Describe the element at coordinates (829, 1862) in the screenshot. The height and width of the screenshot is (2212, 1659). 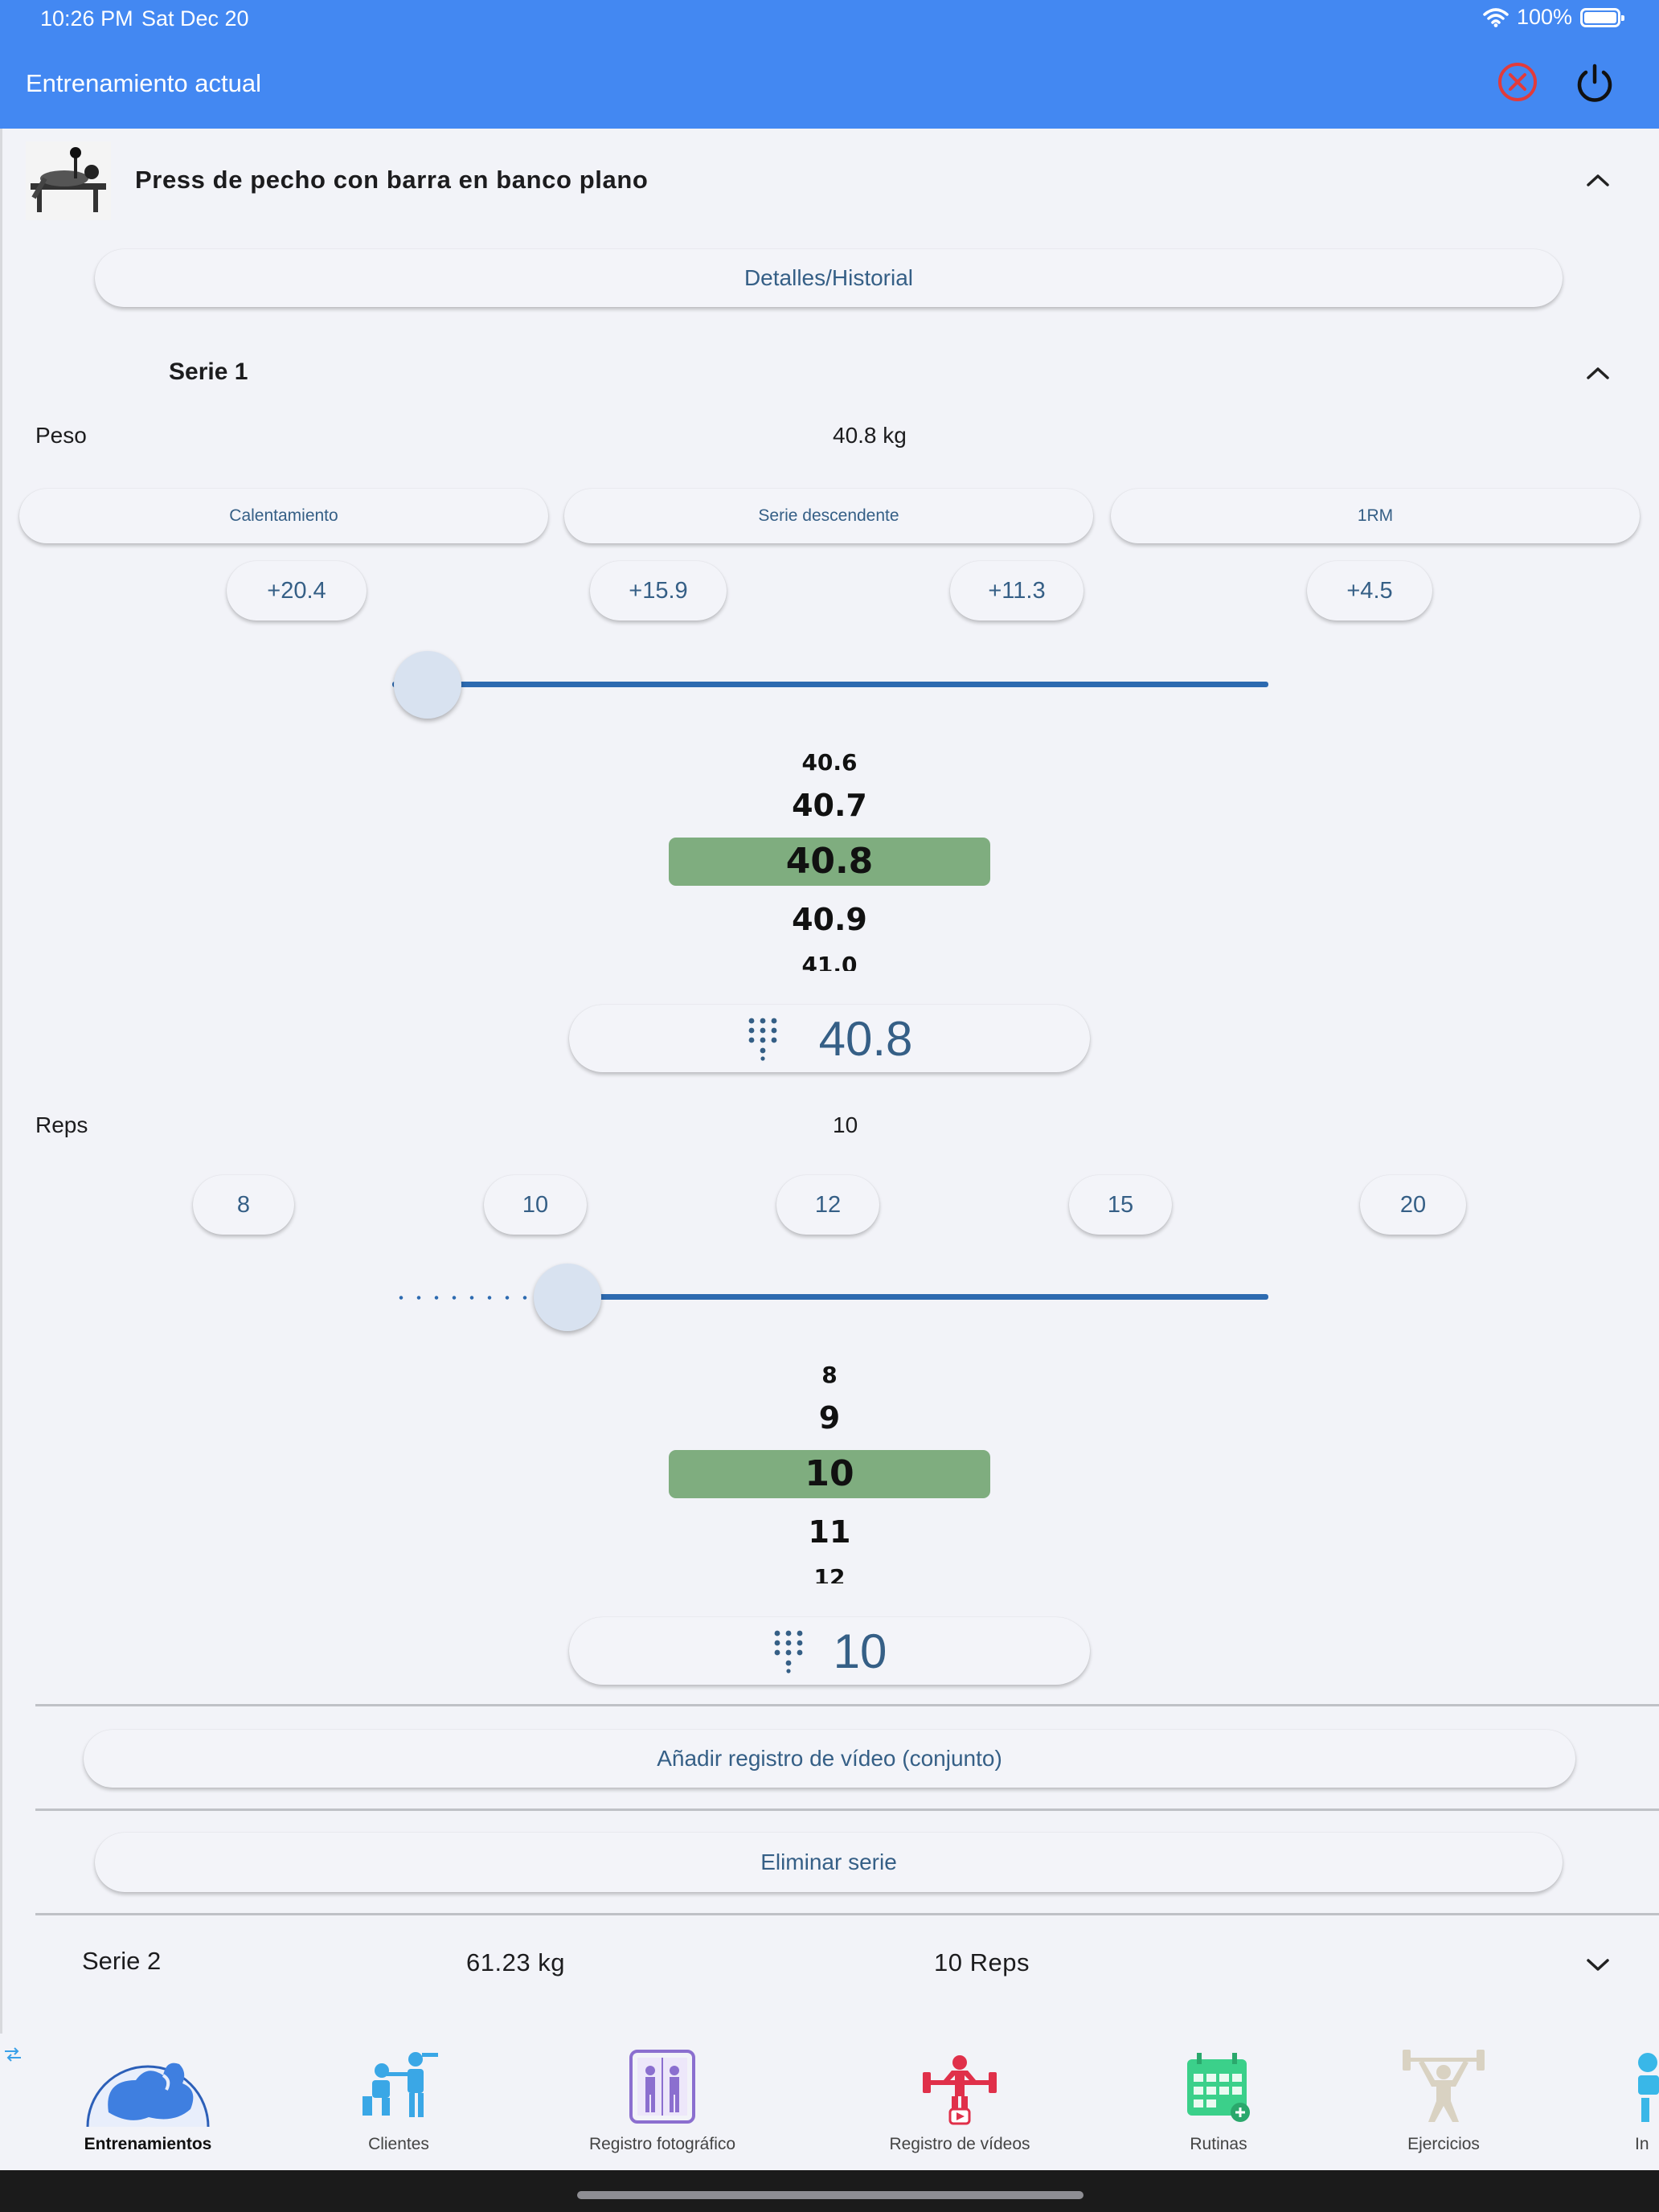
I see `delete-set-button: Eliminar serie` at that location.